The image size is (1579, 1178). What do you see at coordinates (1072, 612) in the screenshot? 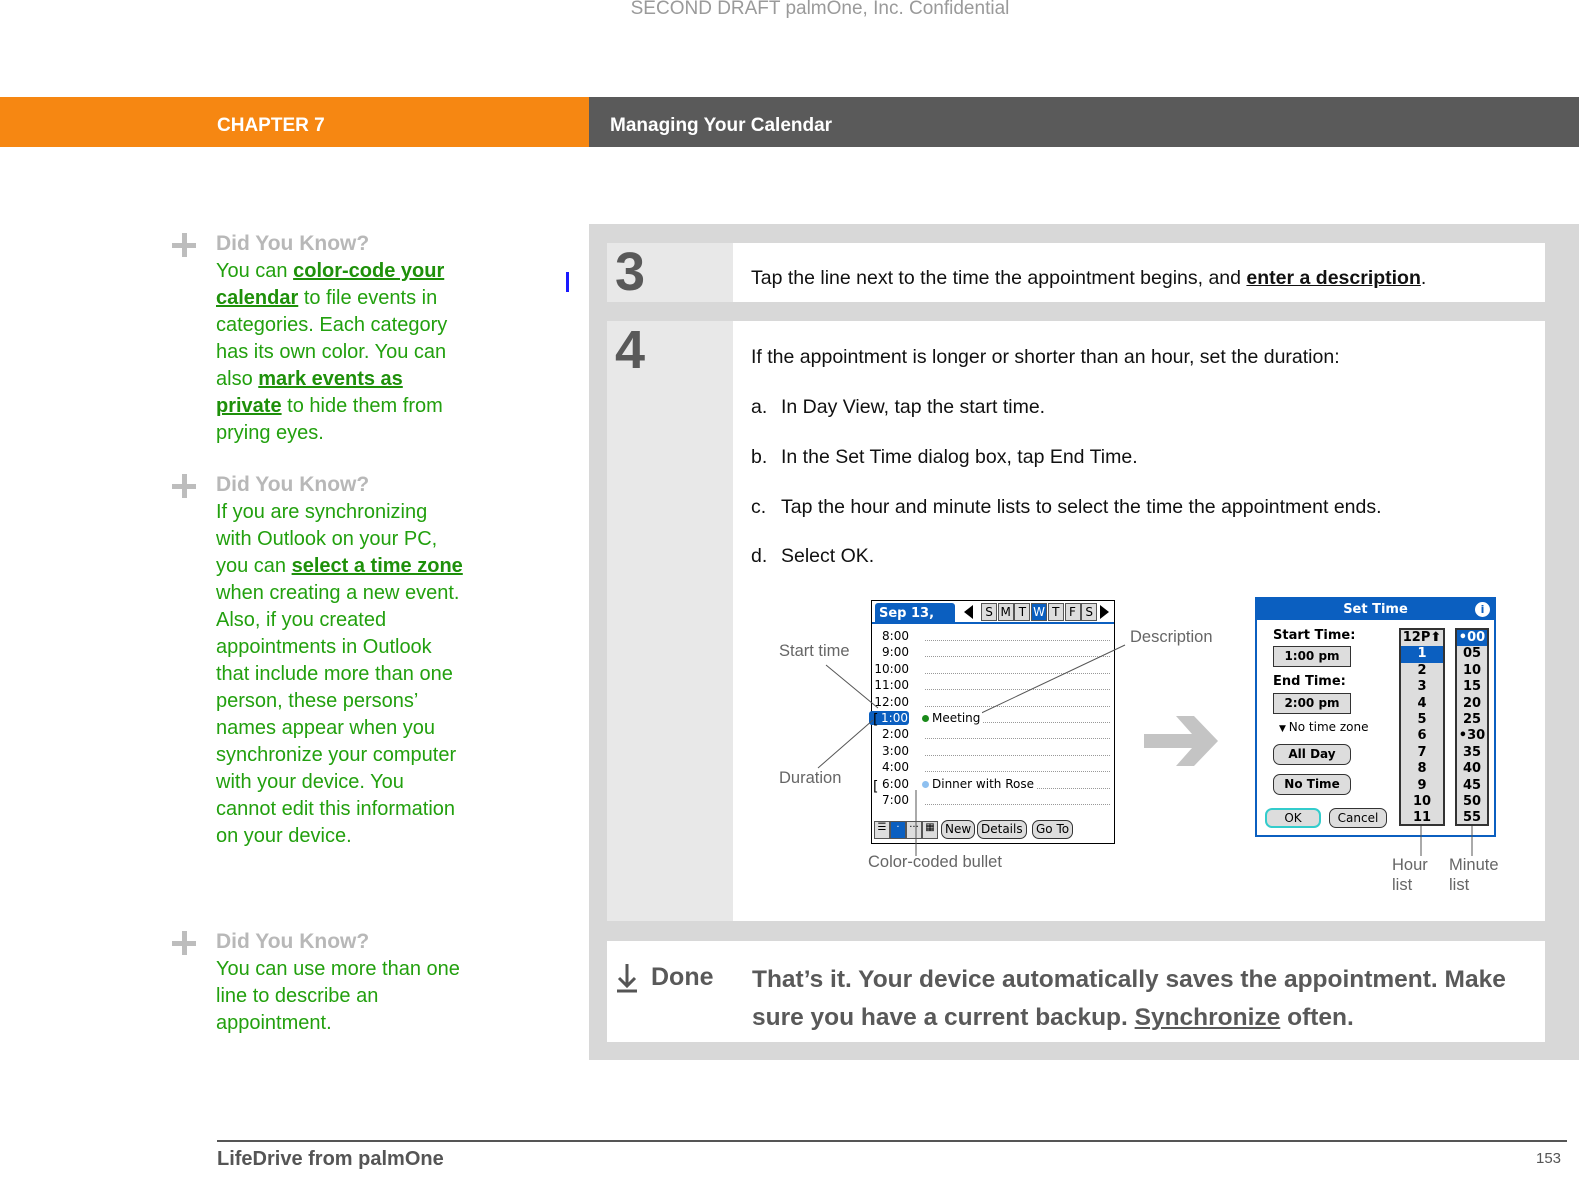
I see `day-button: F` at bounding box center [1072, 612].